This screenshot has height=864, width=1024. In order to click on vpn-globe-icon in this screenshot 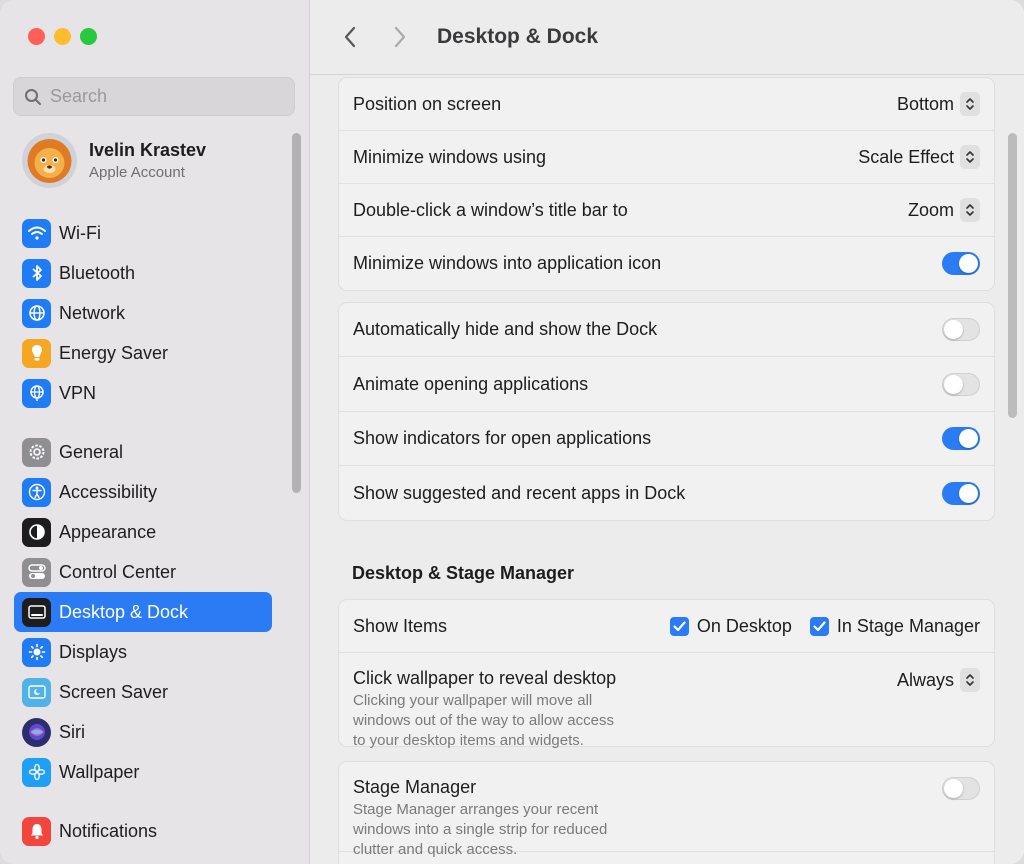, I will do `click(36, 393)`.